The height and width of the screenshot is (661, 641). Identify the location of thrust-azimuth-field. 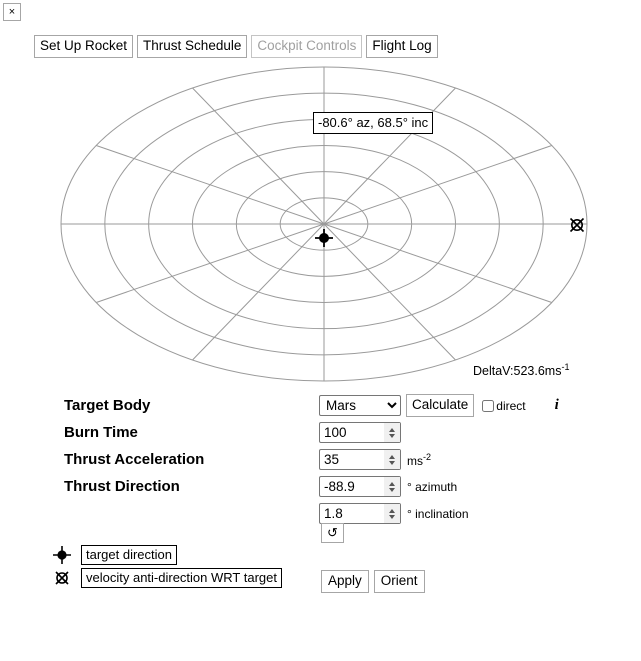
(360, 486).